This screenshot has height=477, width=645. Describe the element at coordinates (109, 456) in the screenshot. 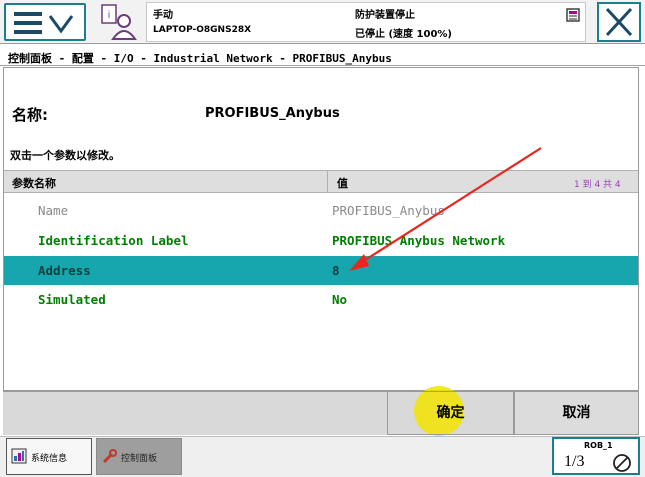

I see `control-panel-icon` at that location.